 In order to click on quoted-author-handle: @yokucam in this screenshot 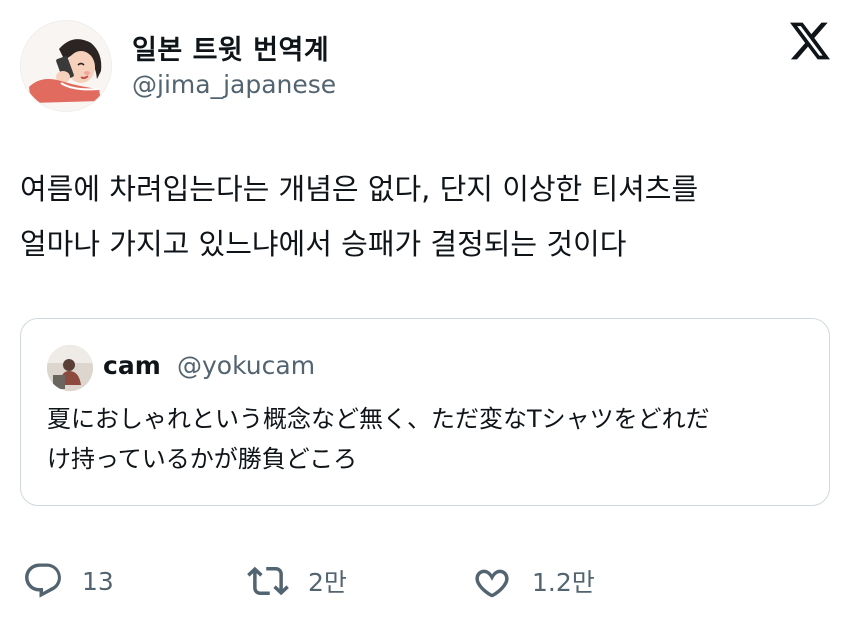, I will do `click(246, 365)`.